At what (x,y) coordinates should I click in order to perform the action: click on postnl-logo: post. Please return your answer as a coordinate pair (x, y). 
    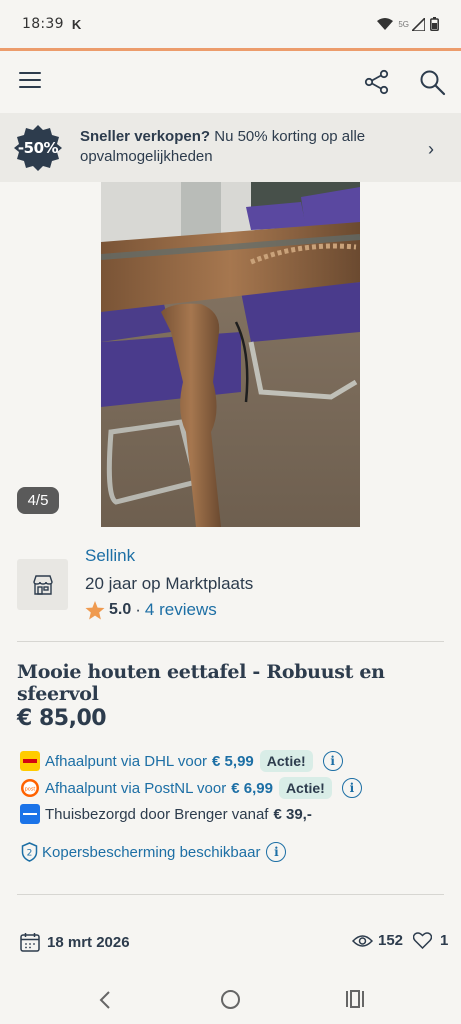
    Looking at the image, I should click on (30, 788).